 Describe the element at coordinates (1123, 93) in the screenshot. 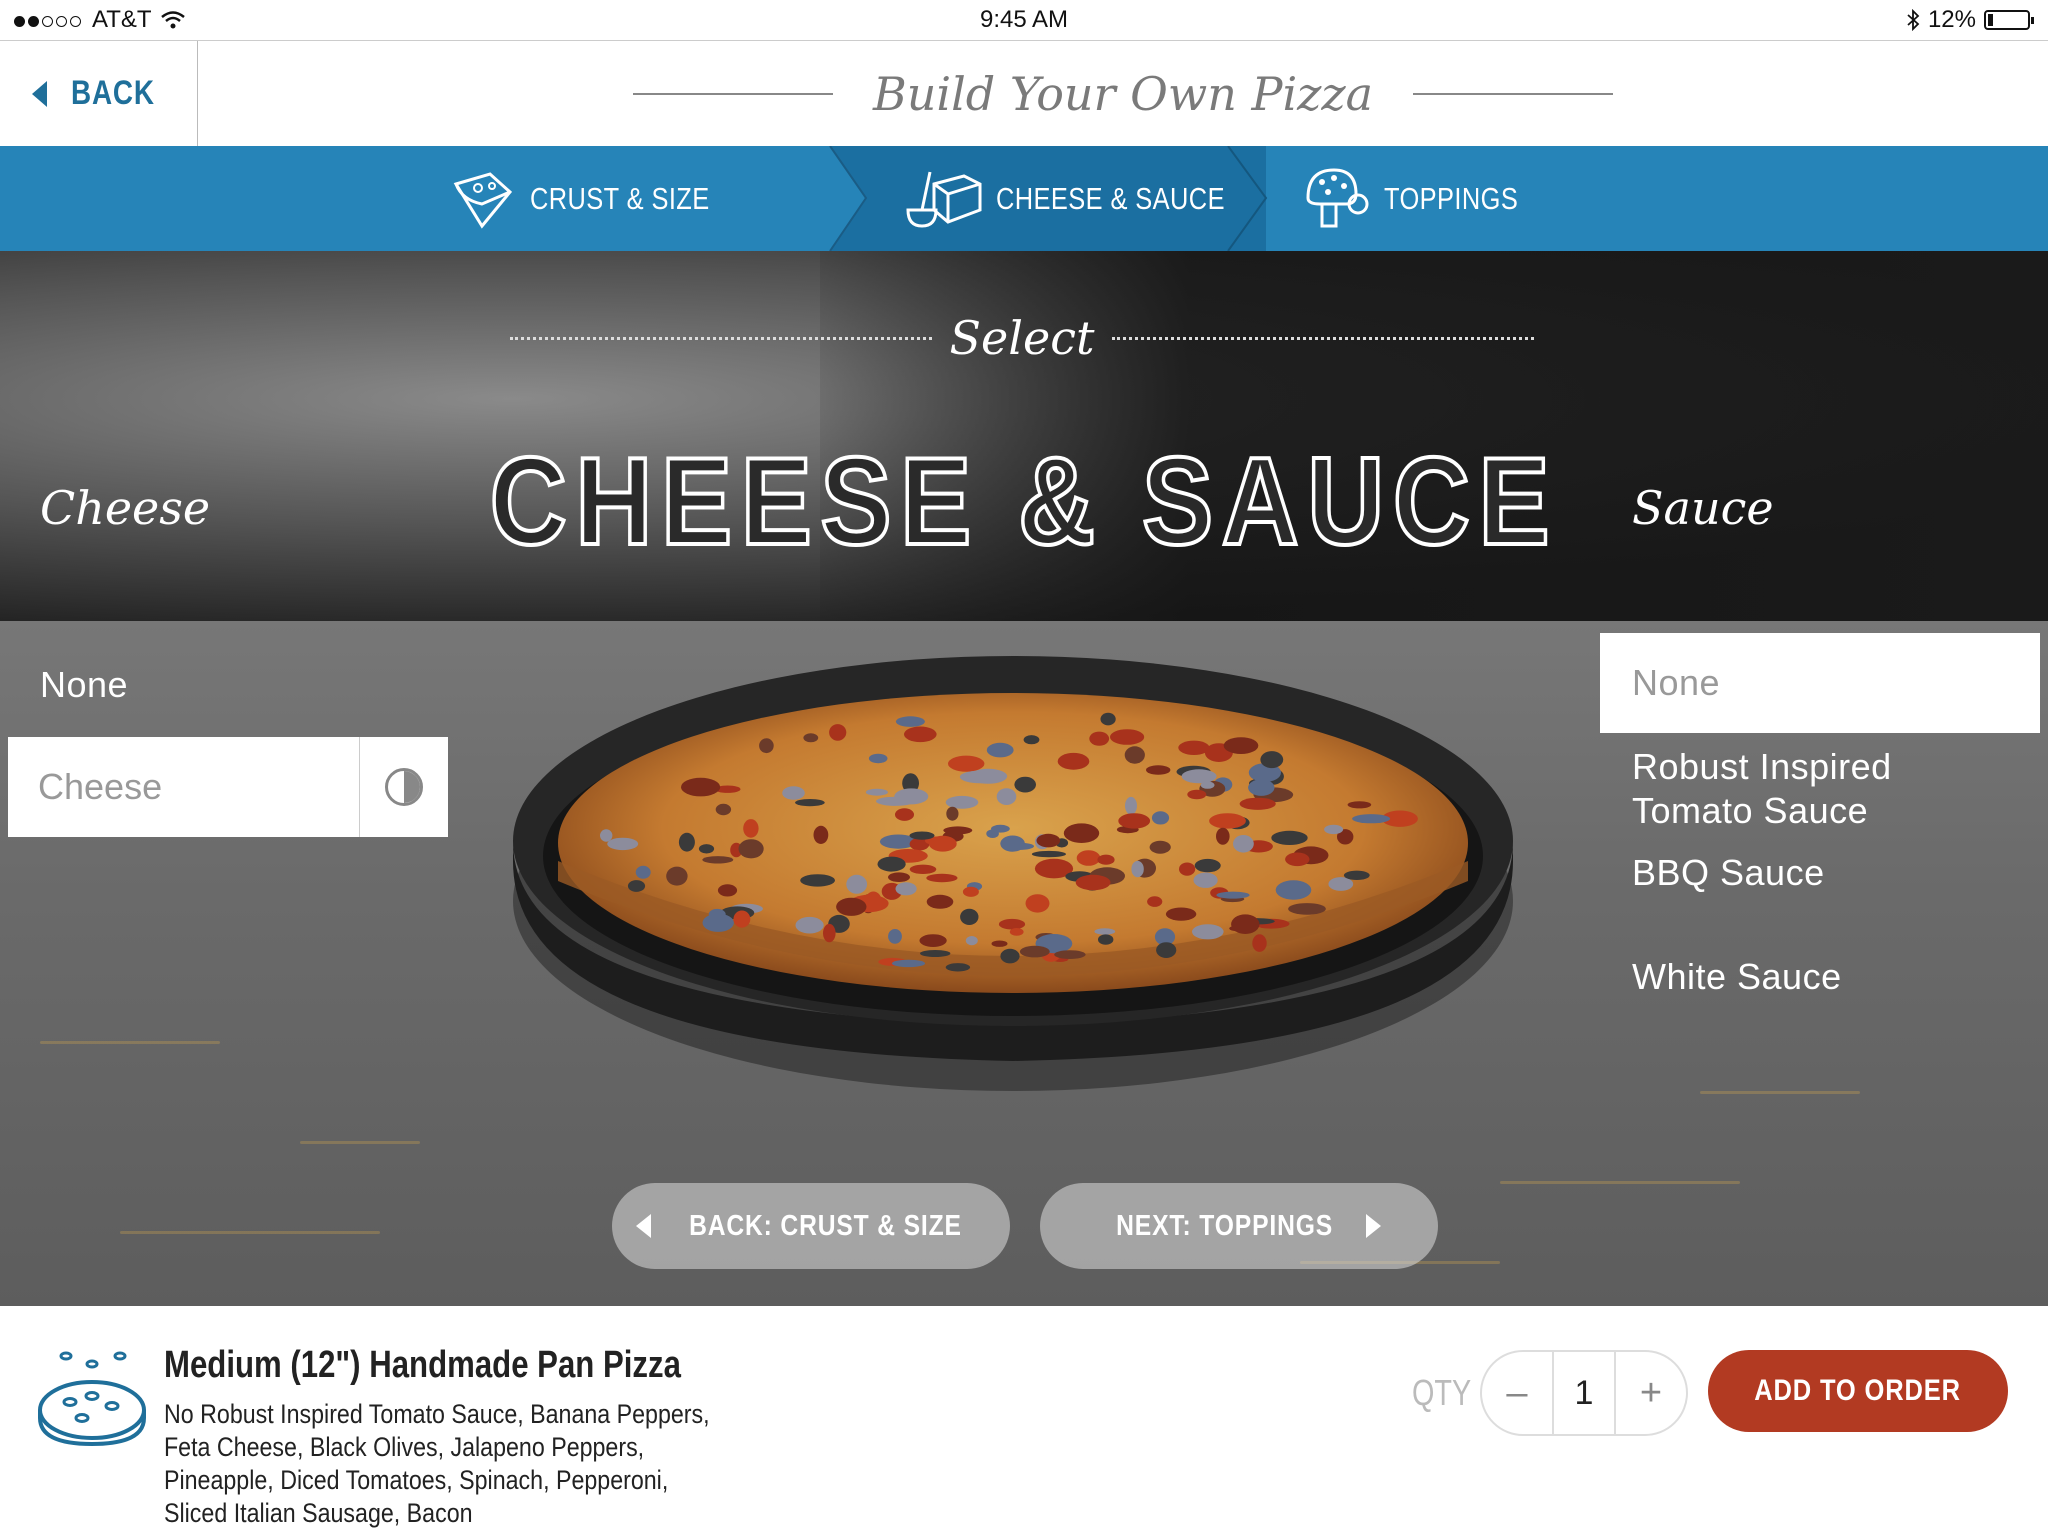

I see `page-title: Build Your Own Pizza` at that location.